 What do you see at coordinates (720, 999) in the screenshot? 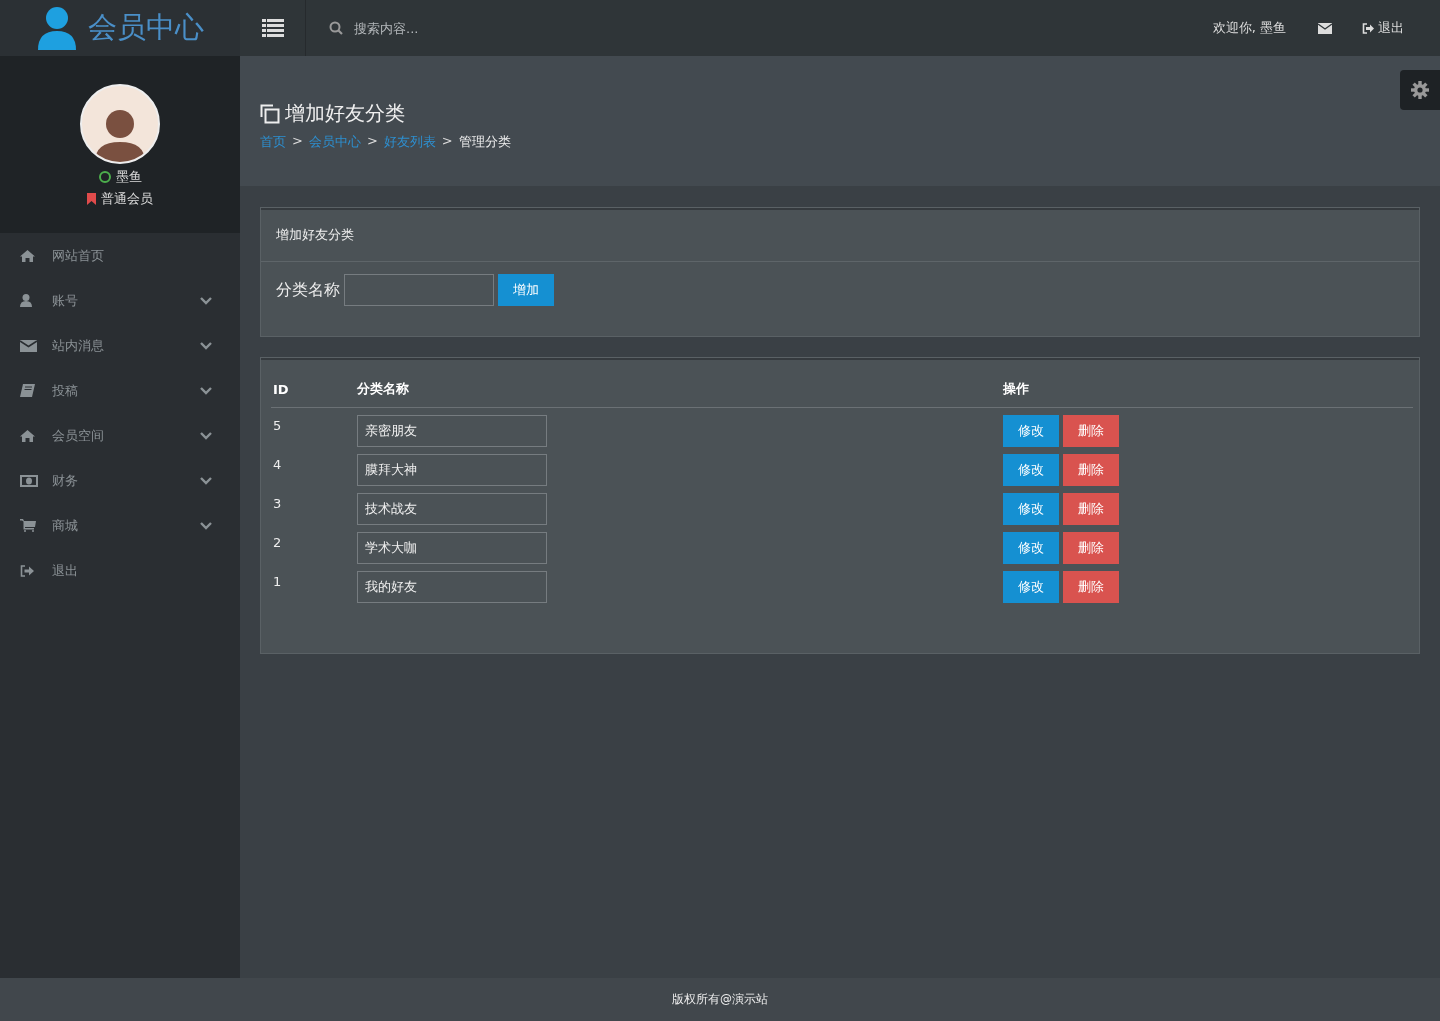
I see `copyright-text: 版权所有@演示站` at bounding box center [720, 999].